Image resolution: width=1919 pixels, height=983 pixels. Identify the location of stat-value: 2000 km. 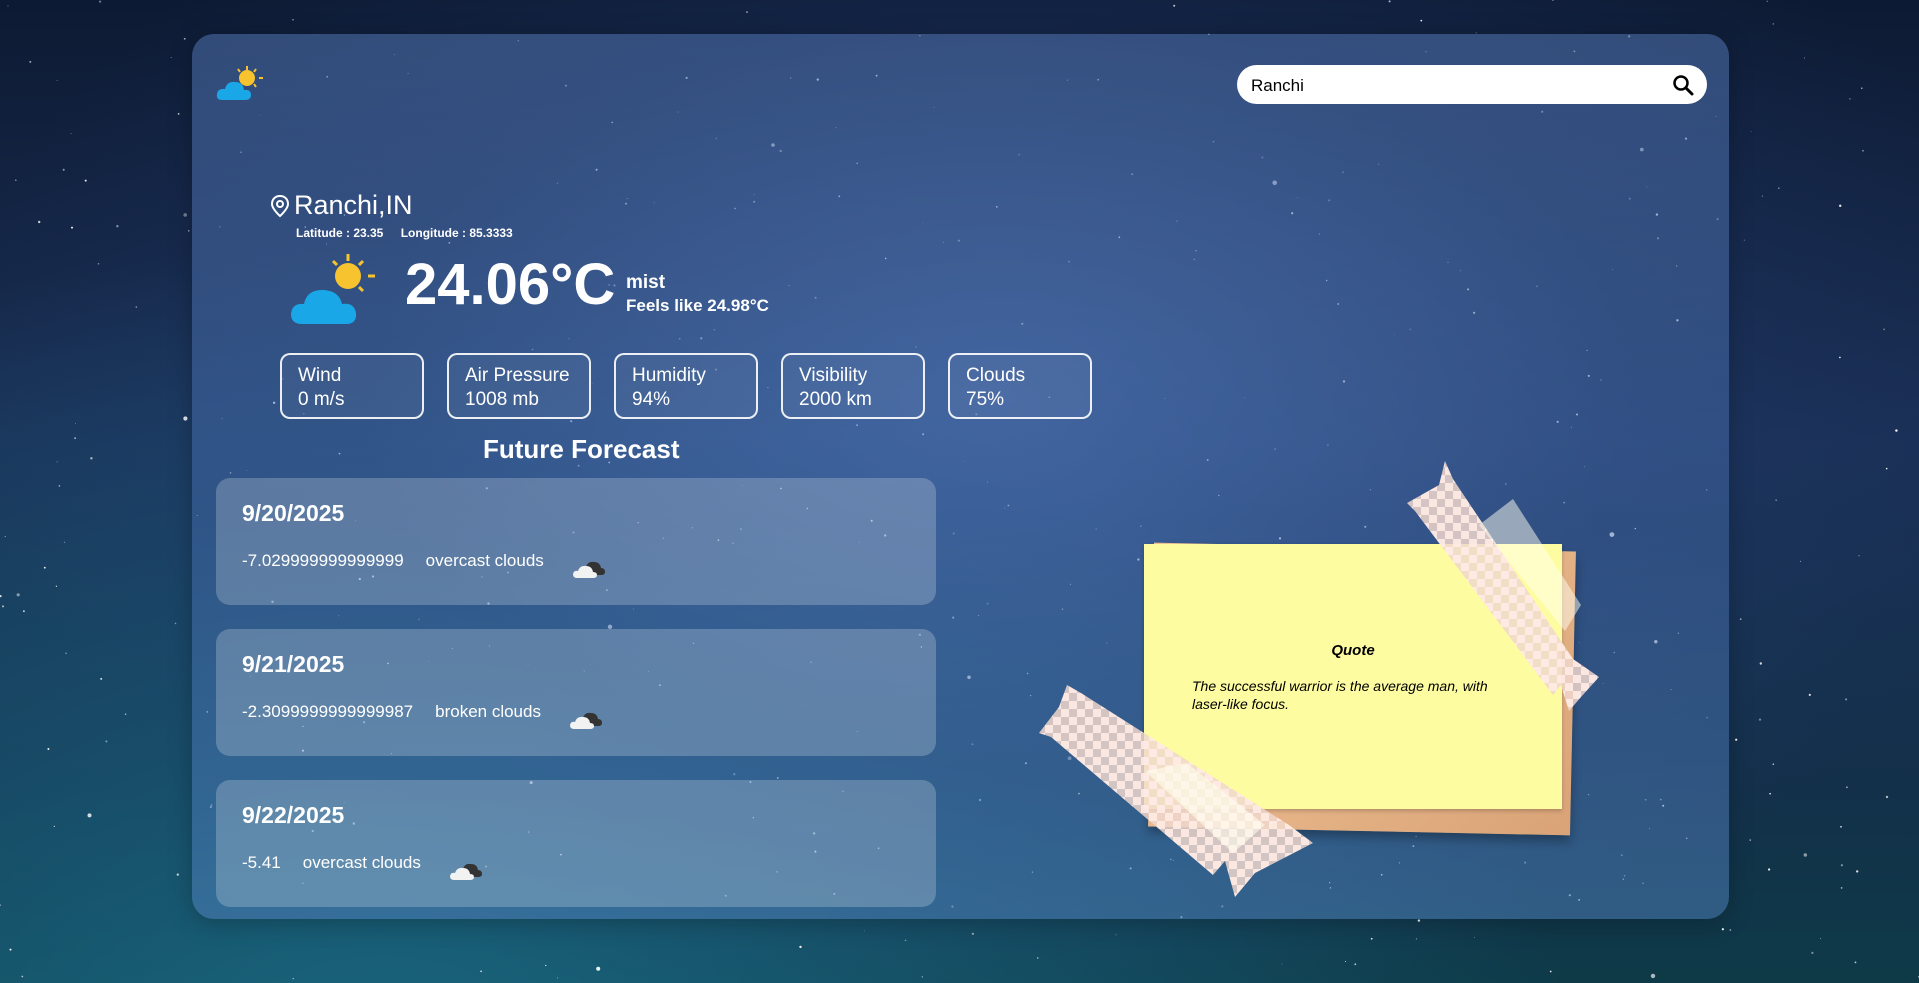
(835, 399).